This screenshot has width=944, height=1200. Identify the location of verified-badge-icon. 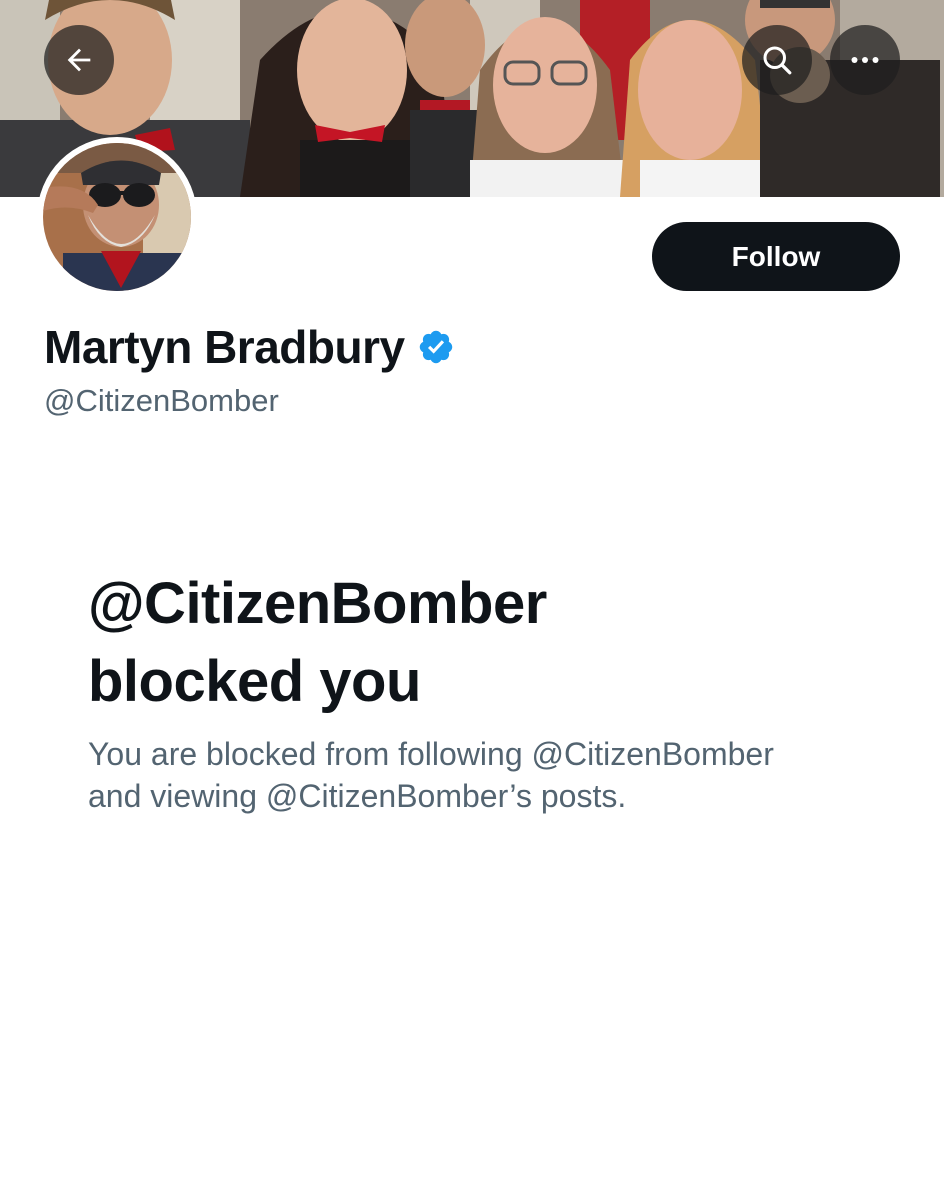
(436, 347).